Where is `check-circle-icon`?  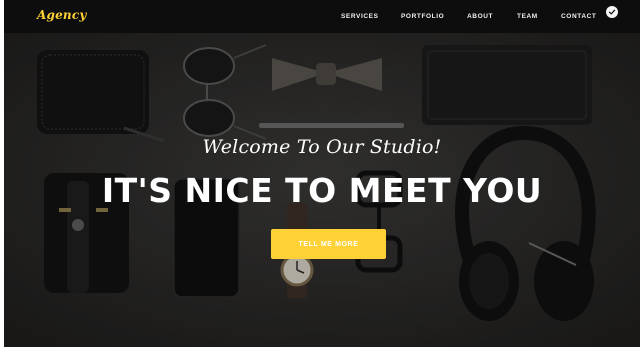
check-circle-icon is located at coordinates (612, 12).